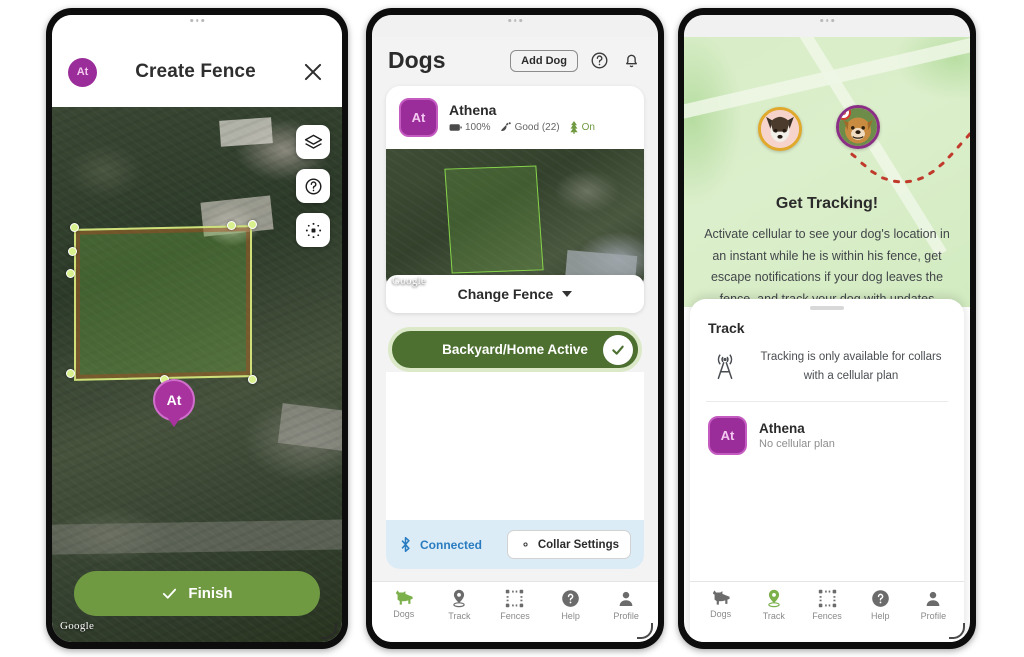  Describe the element at coordinates (515, 446) in the screenshot. I see `card-spacer` at that location.